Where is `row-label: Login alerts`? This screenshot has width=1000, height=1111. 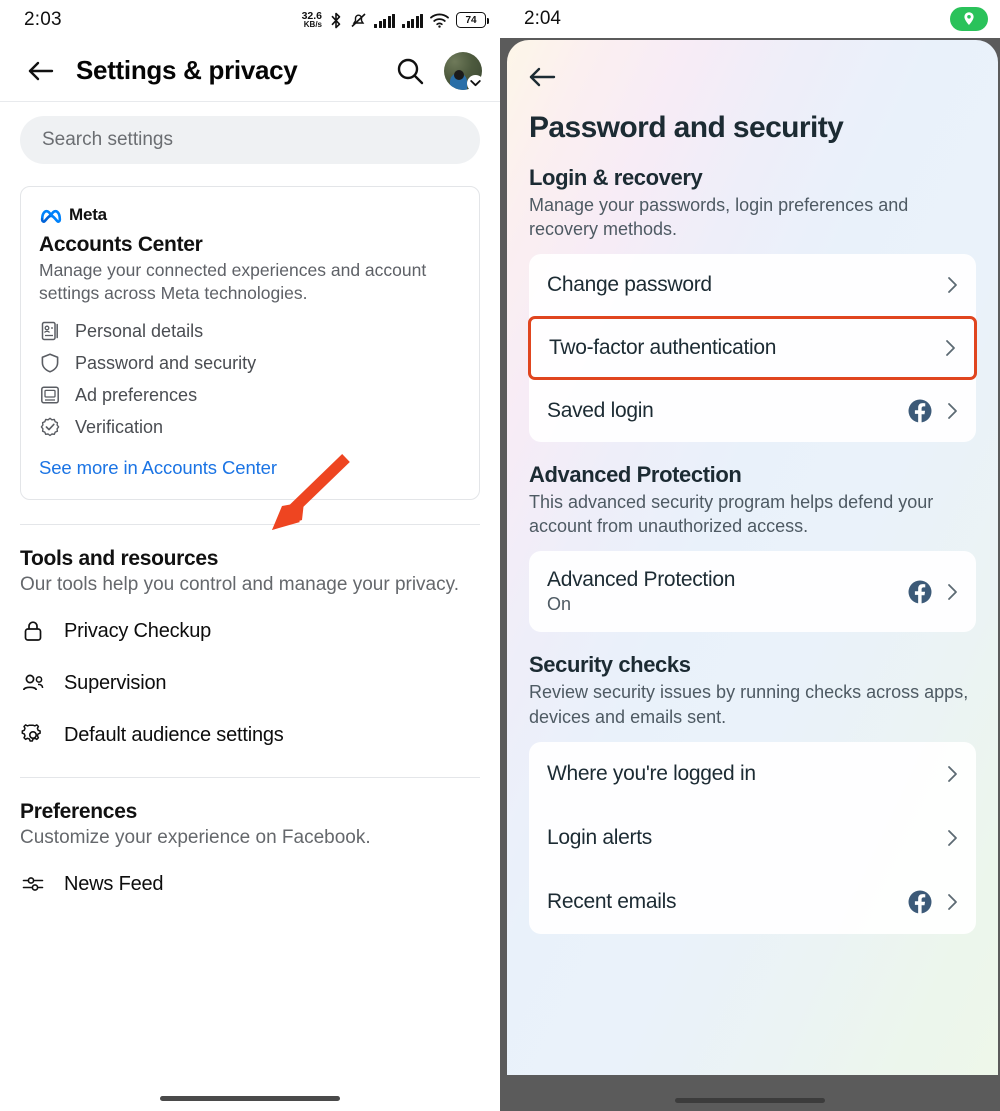 row-label: Login alerts is located at coordinates (599, 837).